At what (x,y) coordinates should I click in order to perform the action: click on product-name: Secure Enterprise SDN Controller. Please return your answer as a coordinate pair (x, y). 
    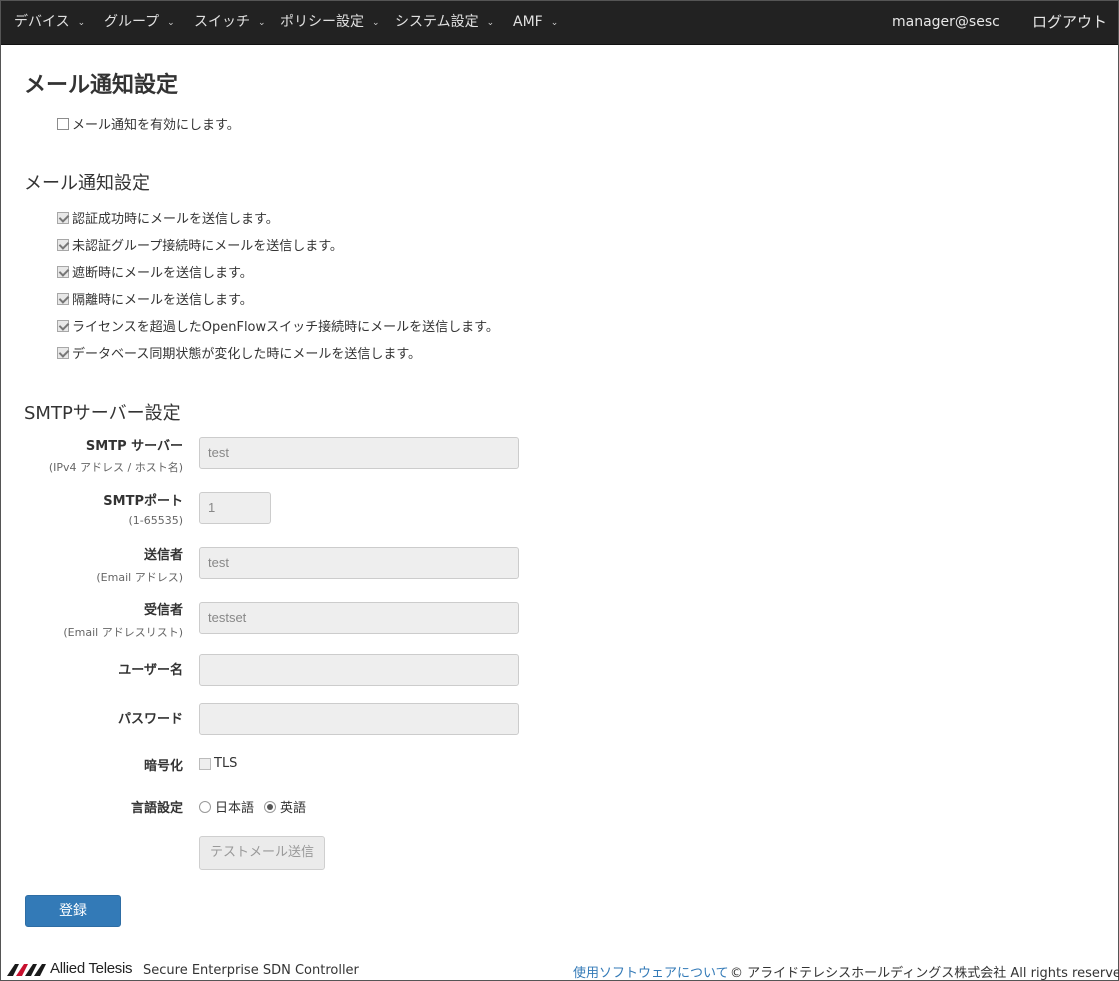
    Looking at the image, I should click on (251, 970).